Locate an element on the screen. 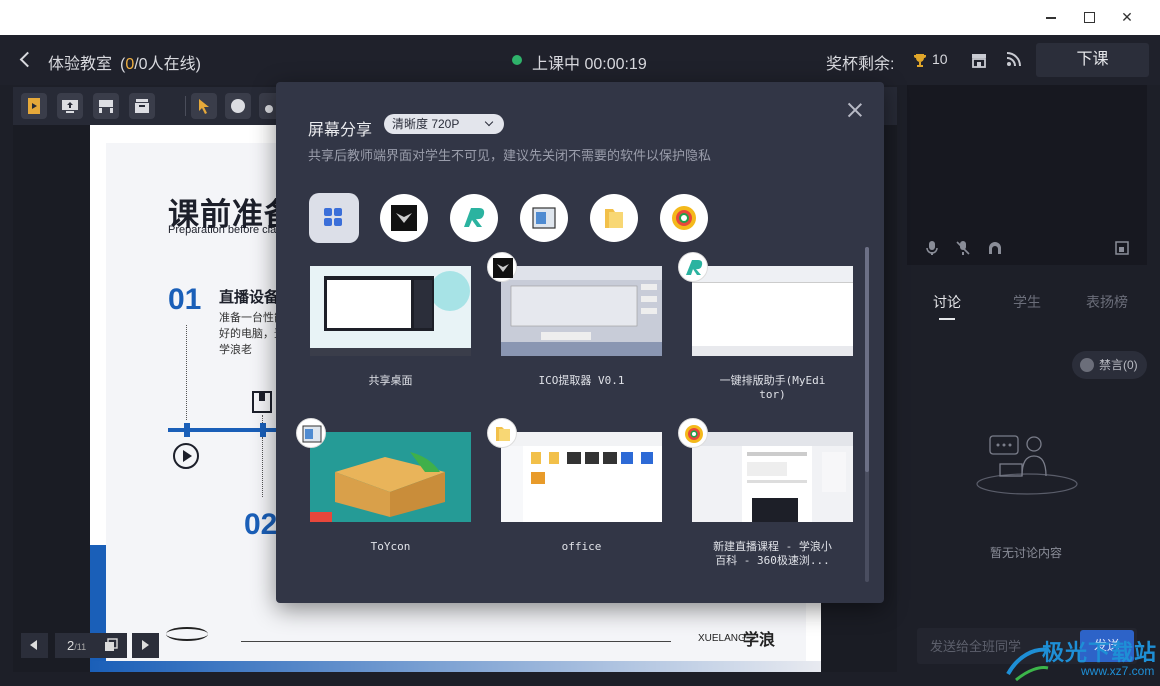 Image resolution: width=1160 pixels, height=686 pixels. filter-ico-extractor is located at coordinates (404, 218).